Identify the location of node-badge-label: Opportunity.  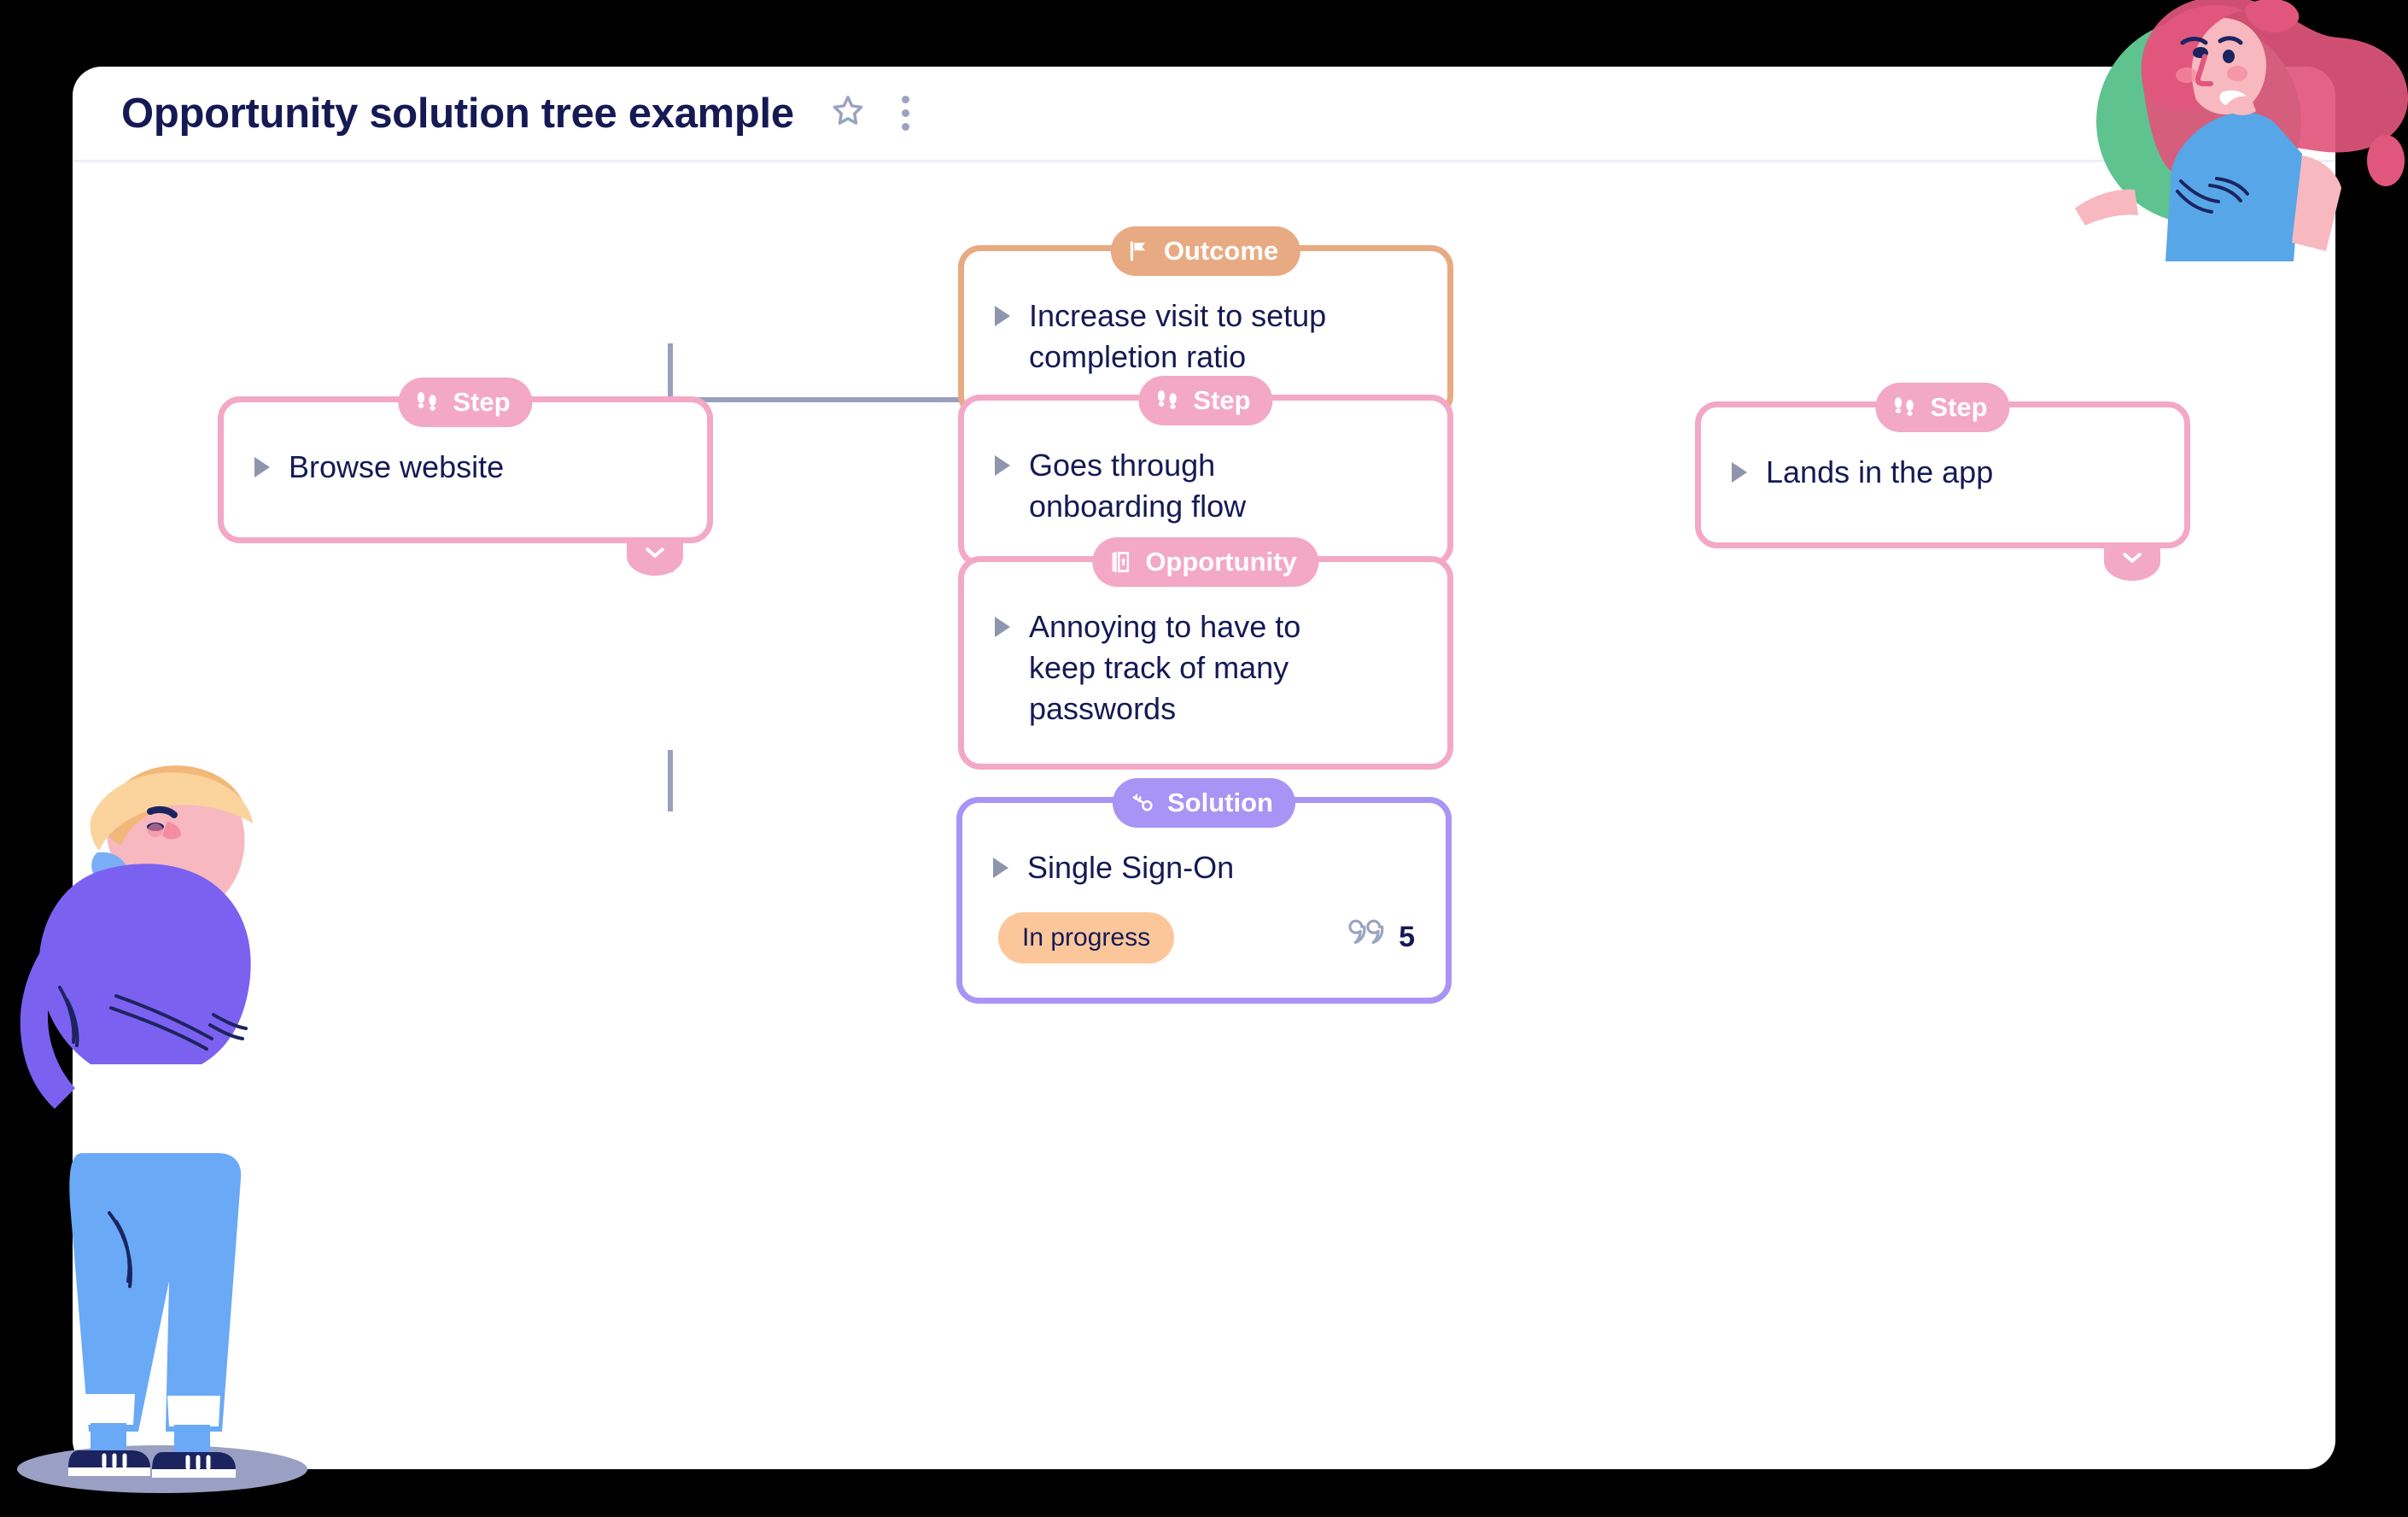
(1221, 562).